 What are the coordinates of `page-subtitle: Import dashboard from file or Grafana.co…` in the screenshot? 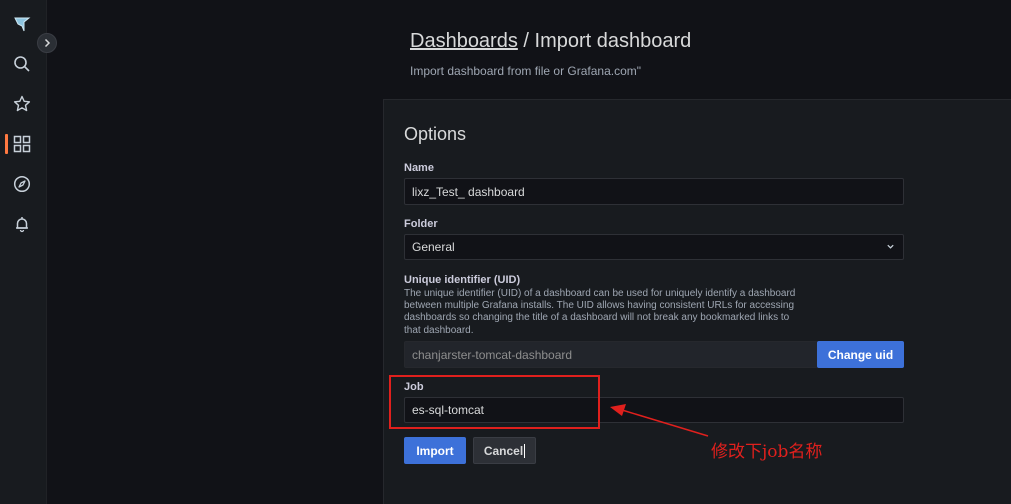 It's located at (526, 71).